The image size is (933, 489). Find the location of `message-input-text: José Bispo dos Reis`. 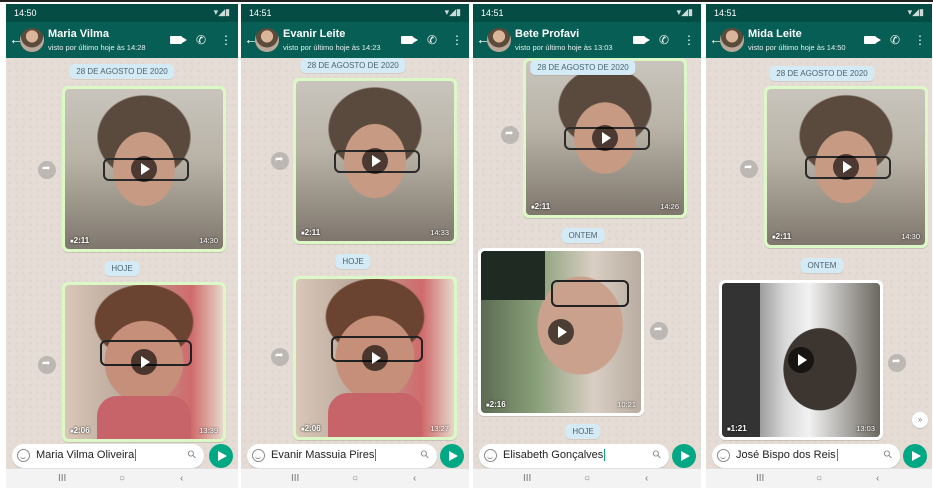

message-input-text: José Bispo dos Reis is located at coordinates (787, 455).